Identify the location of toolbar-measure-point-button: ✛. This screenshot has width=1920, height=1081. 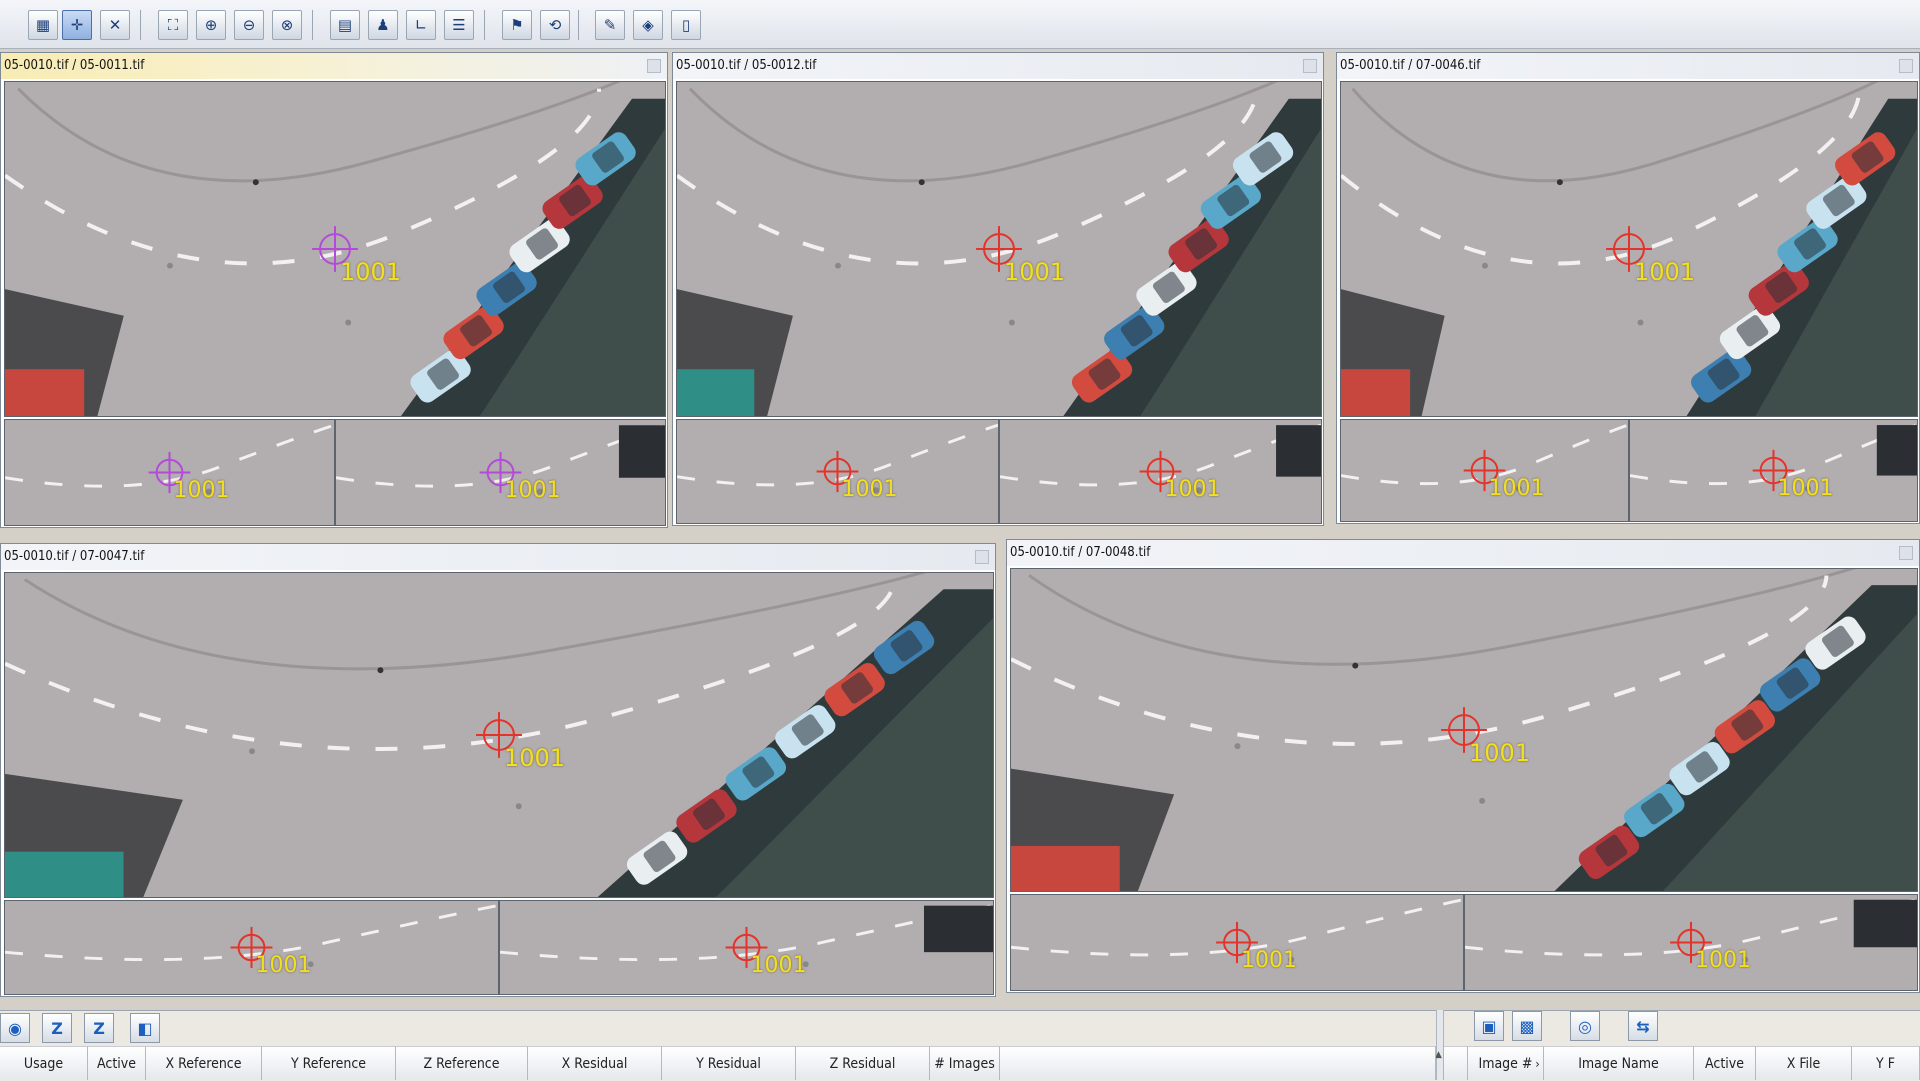
(77, 25).